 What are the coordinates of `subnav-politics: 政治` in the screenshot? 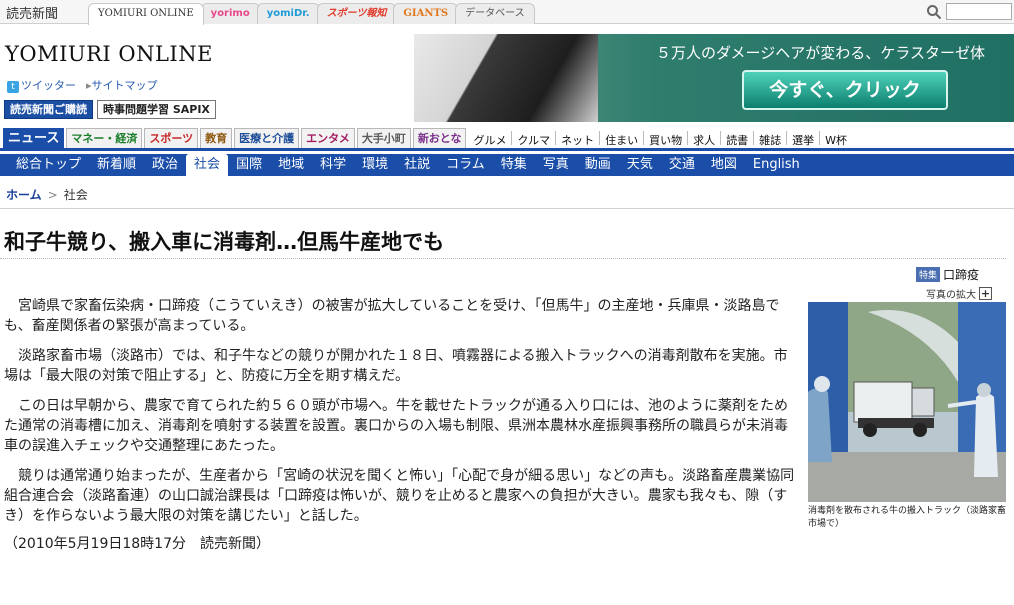 It's located at (165, 165).